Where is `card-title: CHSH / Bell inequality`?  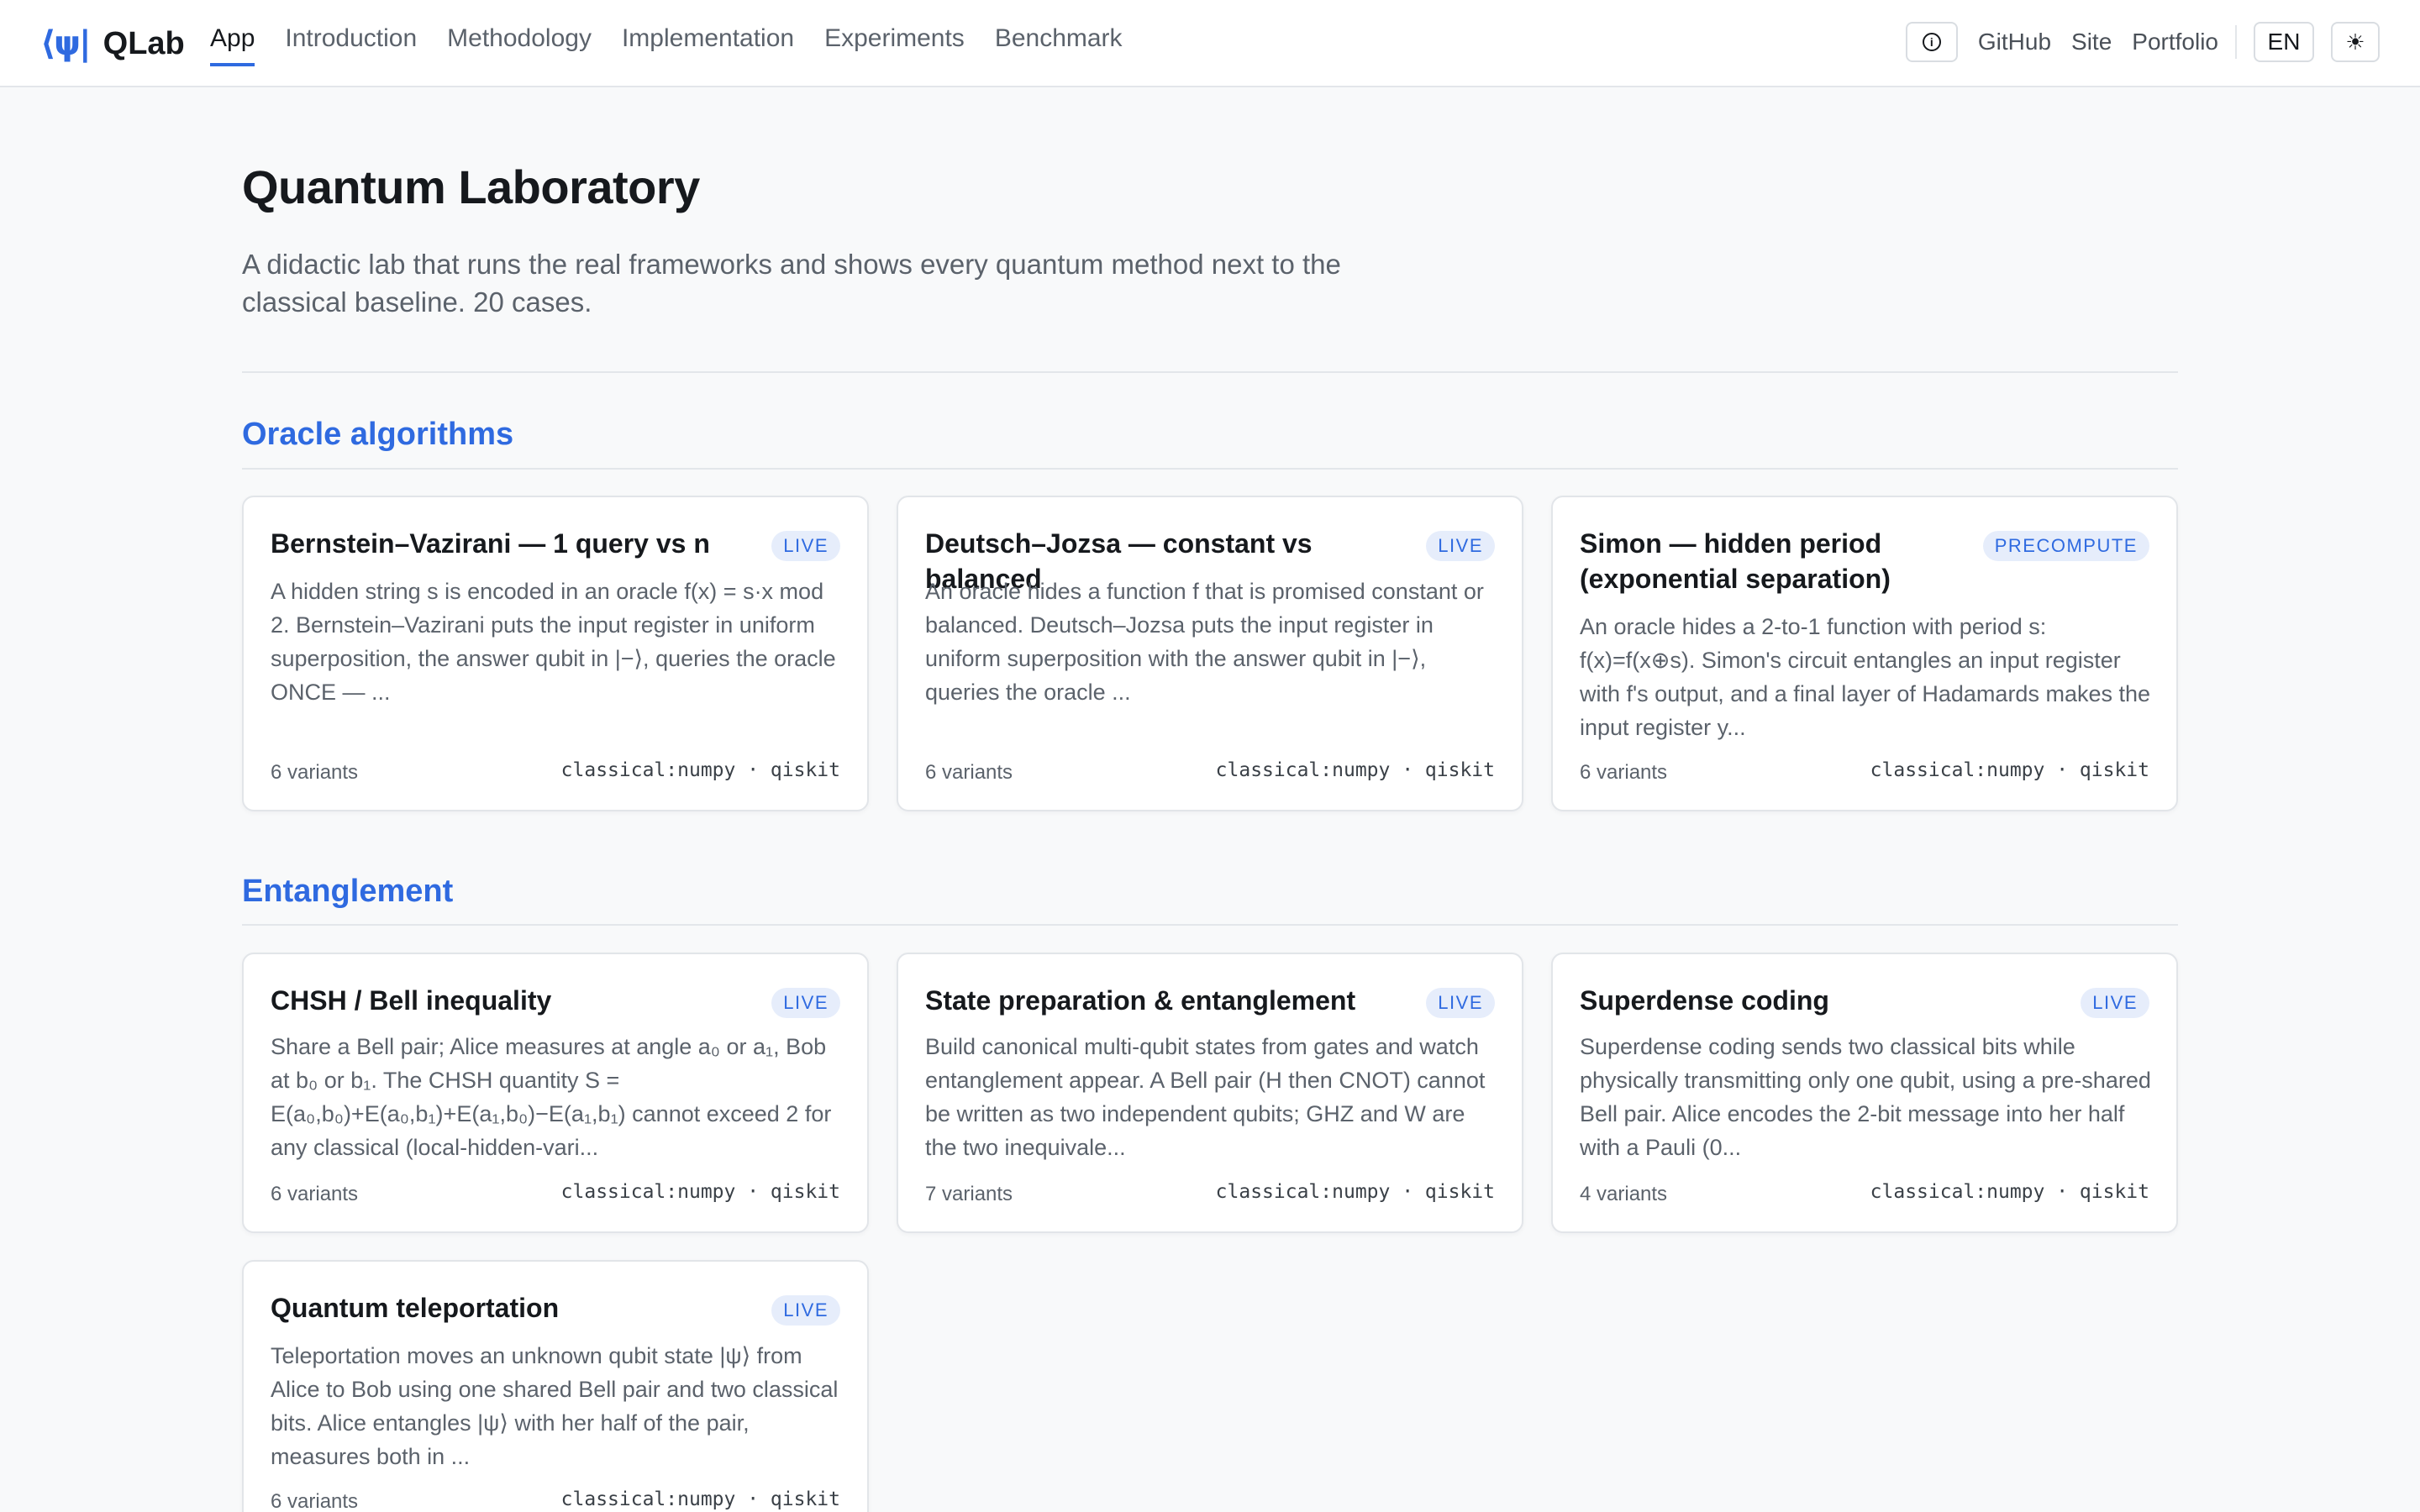 card-title: CHSH / Bell inequality is located at coordinates (412, 1000).